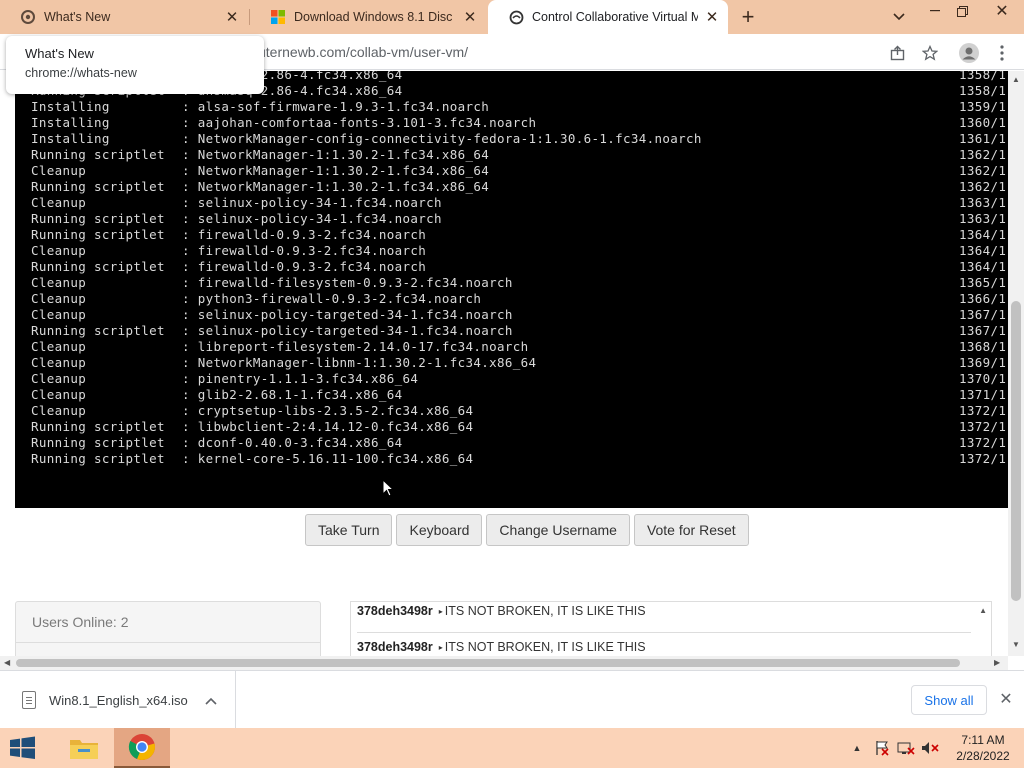 The image size is (1024, 768). Describe the element at coordinates (1006, 699) in the screenshot. I see `close-download-bar-icon: ✕` at that location.